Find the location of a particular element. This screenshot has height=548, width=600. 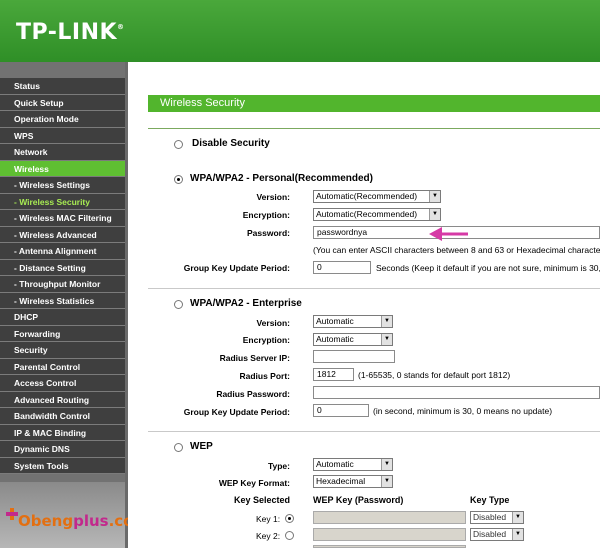

menu-network: Network is located at coordinates (62, 152).